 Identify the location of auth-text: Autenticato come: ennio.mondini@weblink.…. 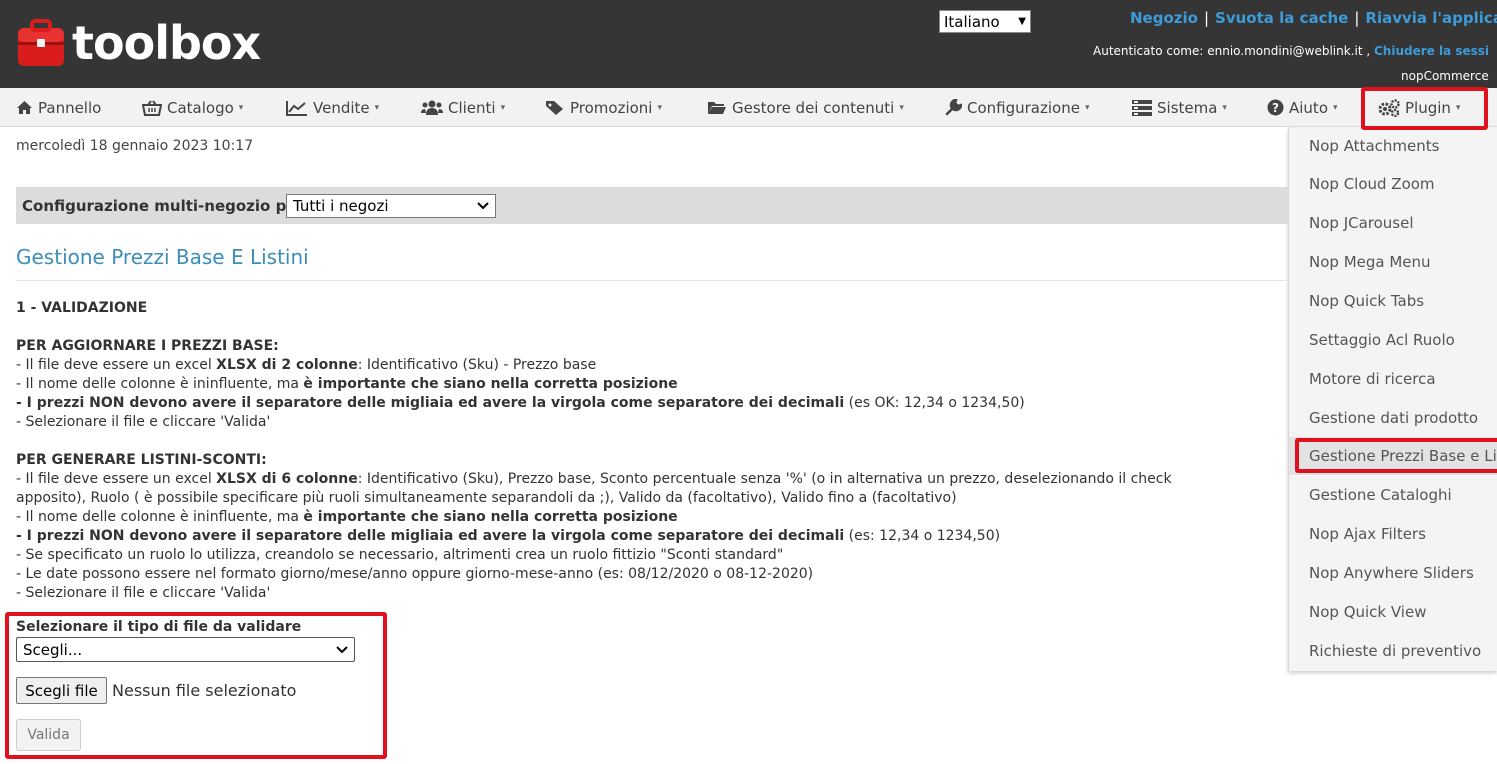
(1232, 51).